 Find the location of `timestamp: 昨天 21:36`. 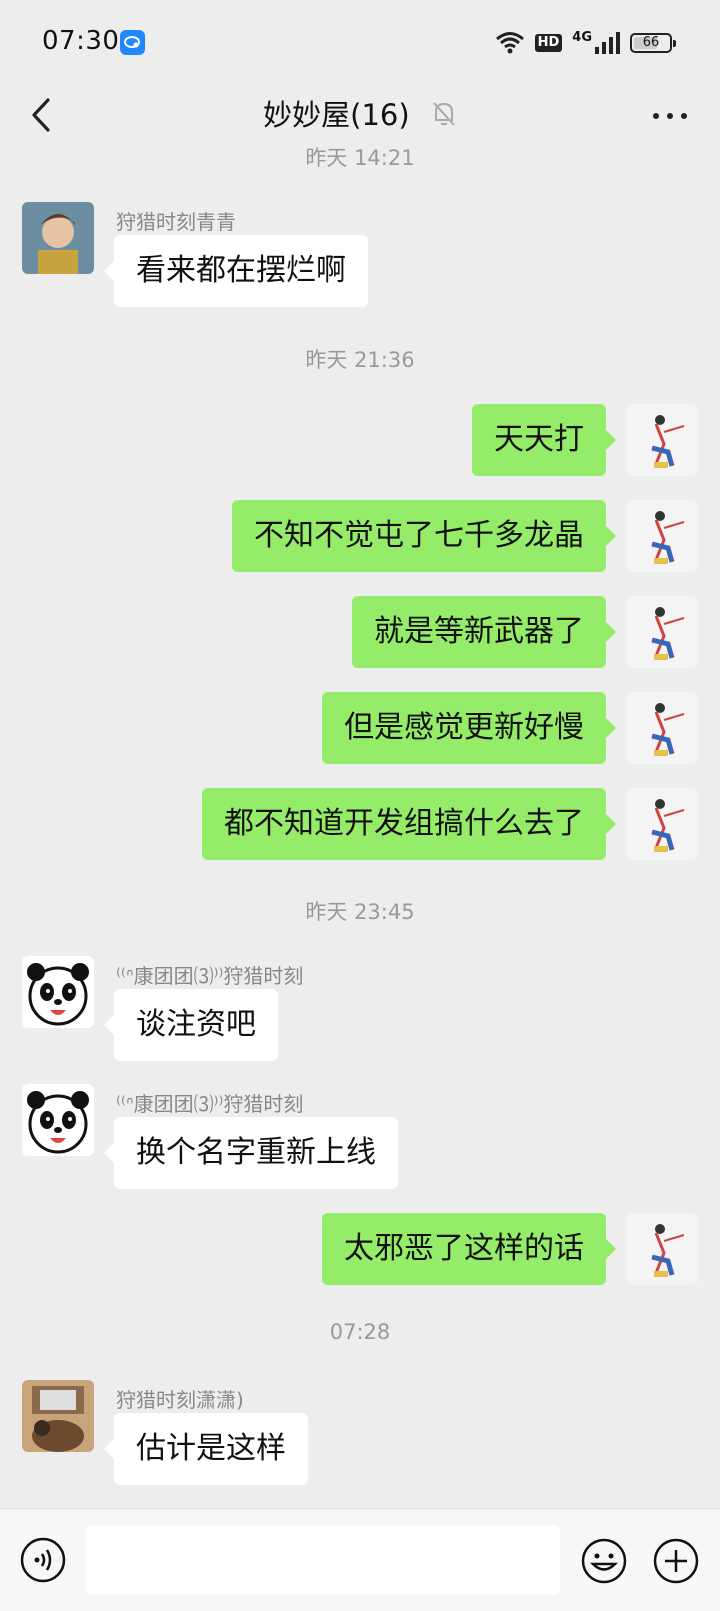

timestamp: 昨天 21:36 is located at coordinates (360, 360).